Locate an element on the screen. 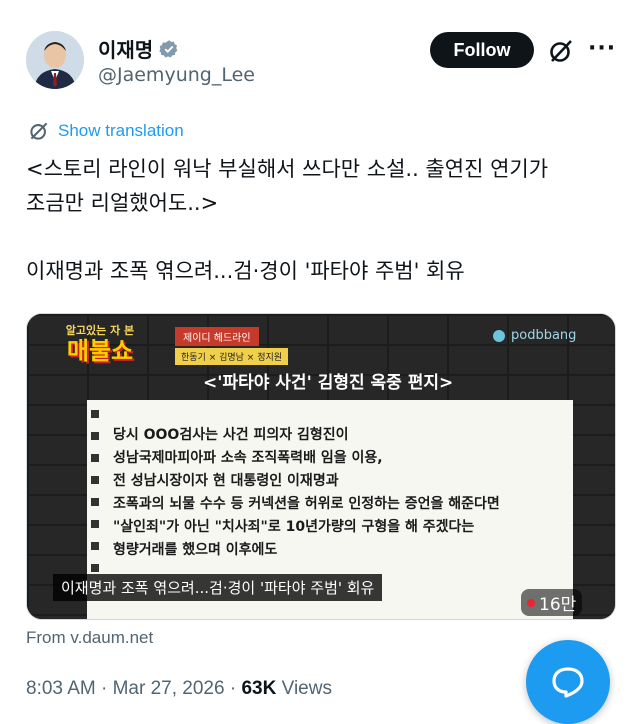  post-meta: 8:03 AM · Mar 27, 2026 · 63K Views is located at coordinates (179, 689).